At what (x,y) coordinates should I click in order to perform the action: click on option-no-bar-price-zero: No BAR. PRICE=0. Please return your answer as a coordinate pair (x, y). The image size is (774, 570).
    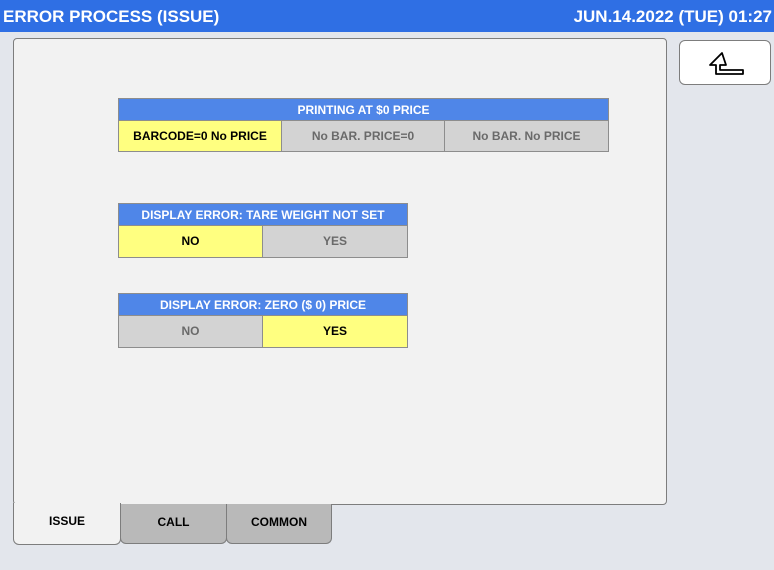
    Looking at the image, I should click on (363, 136).